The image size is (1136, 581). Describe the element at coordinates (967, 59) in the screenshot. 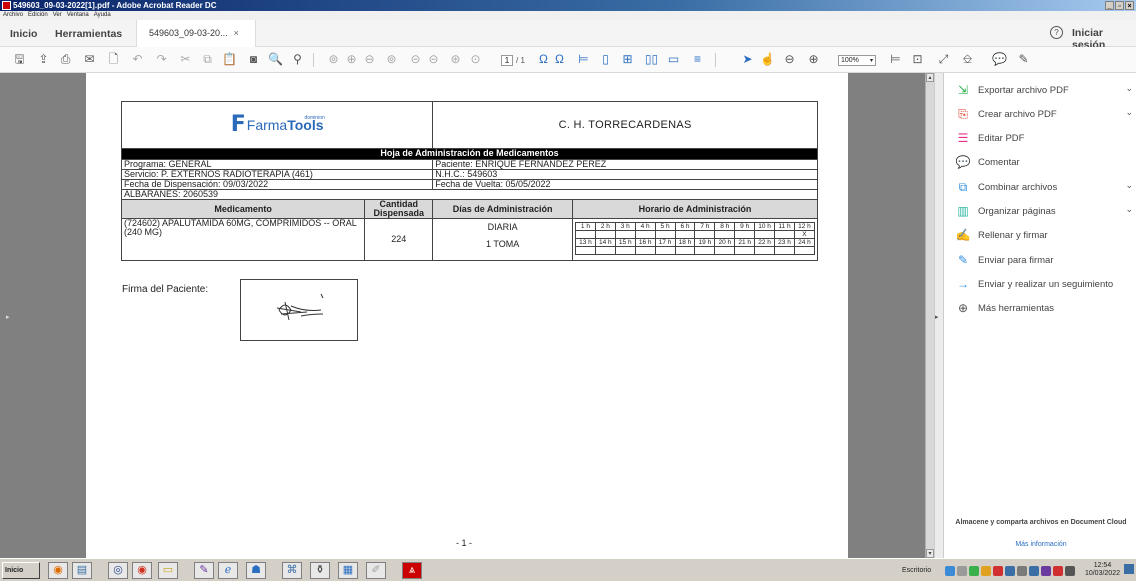

I see `highlight-icon: ⎒` at that location.